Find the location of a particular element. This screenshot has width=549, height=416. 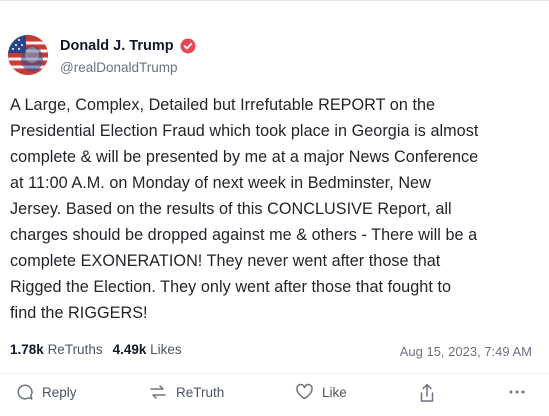

avatar-image is located at coordinates (28, 55).